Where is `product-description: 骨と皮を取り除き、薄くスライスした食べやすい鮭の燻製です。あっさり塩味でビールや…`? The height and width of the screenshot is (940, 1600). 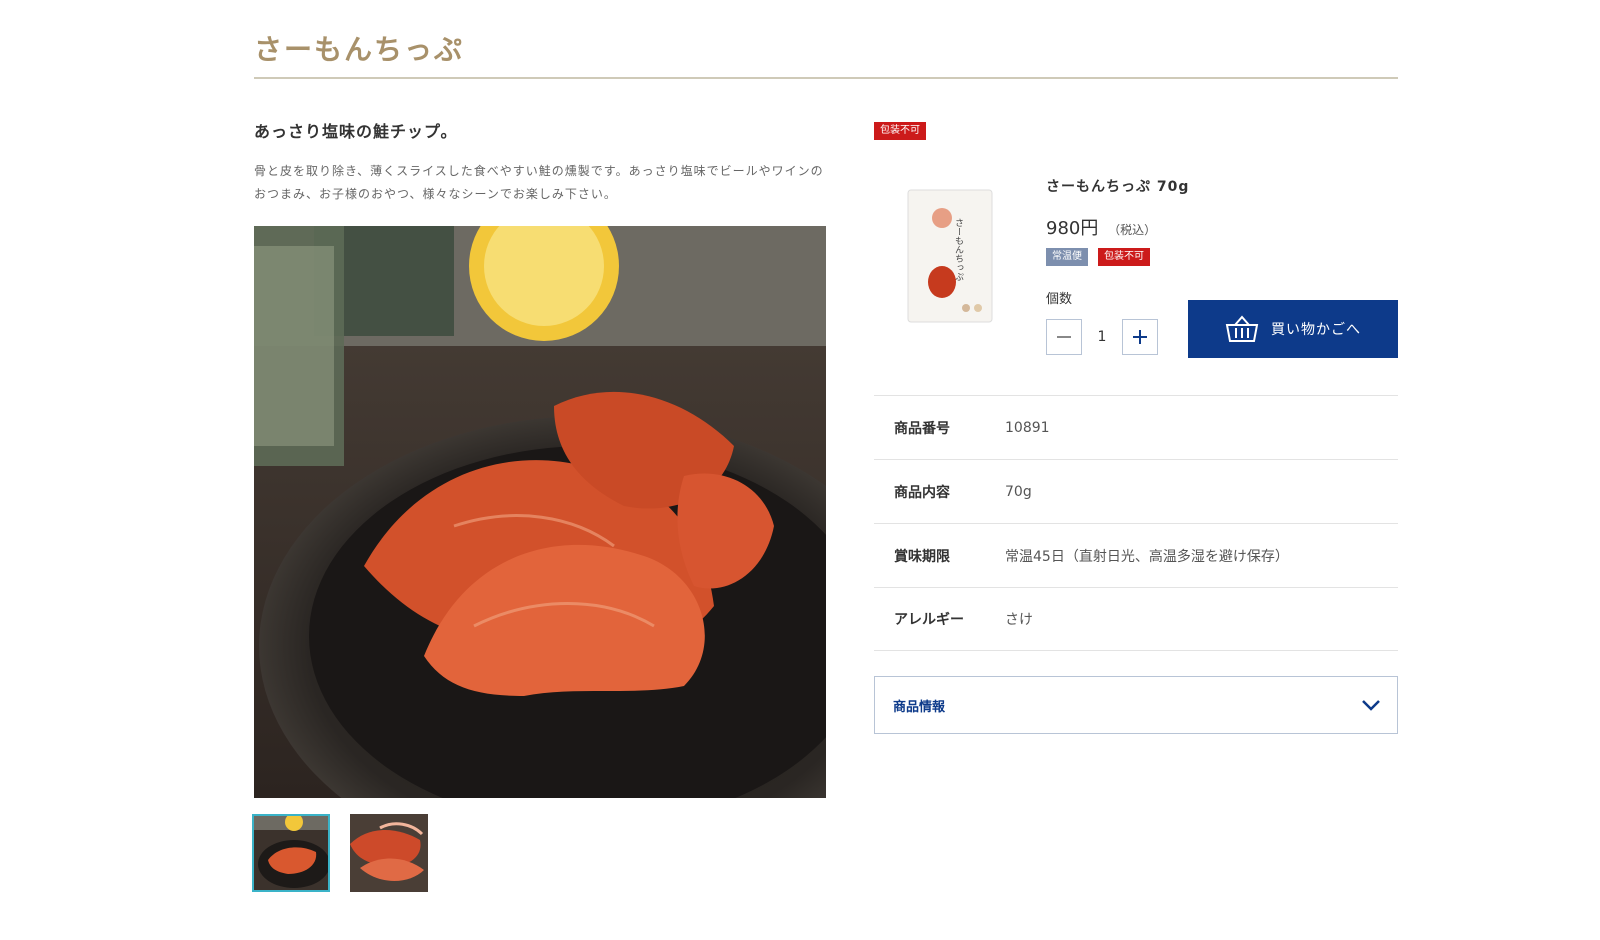
product-description: 骨と皮を取り除き、薄くスライスした食べやすい鮭の燻製です。あっさり塩味でビールや… is located at coordinates (539, 182).